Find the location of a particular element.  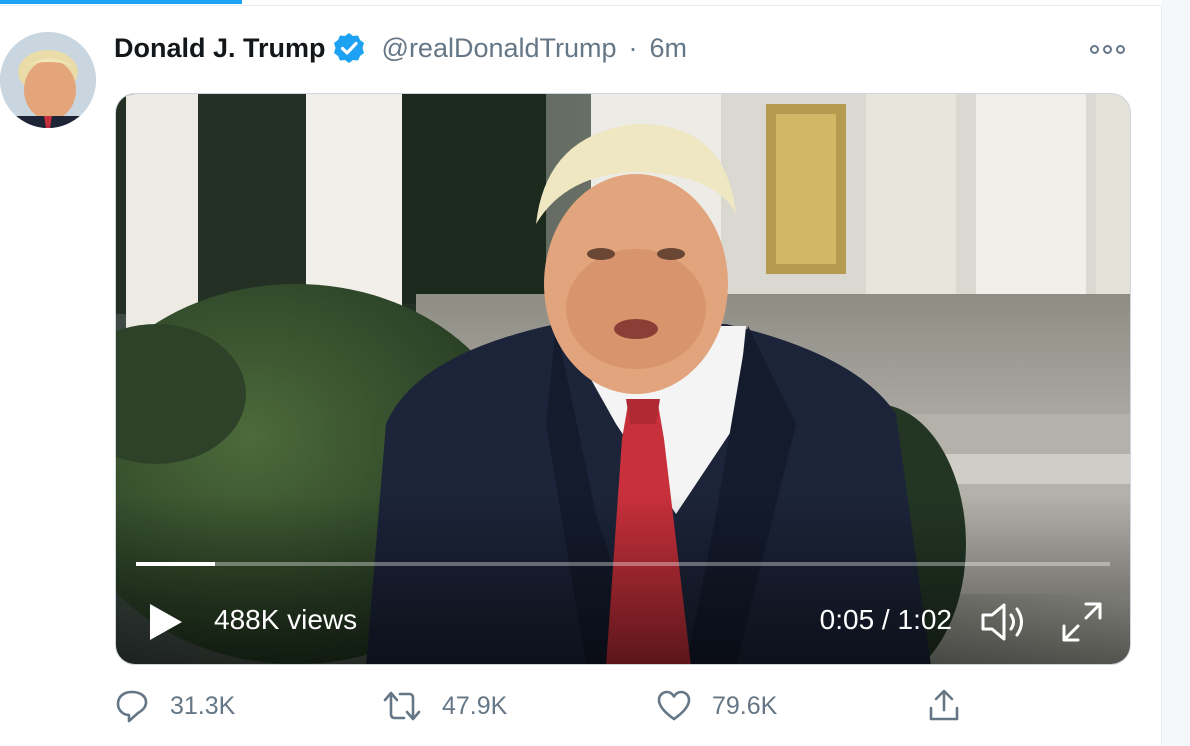

video-progress-fill is located at coordinates (175, 564).